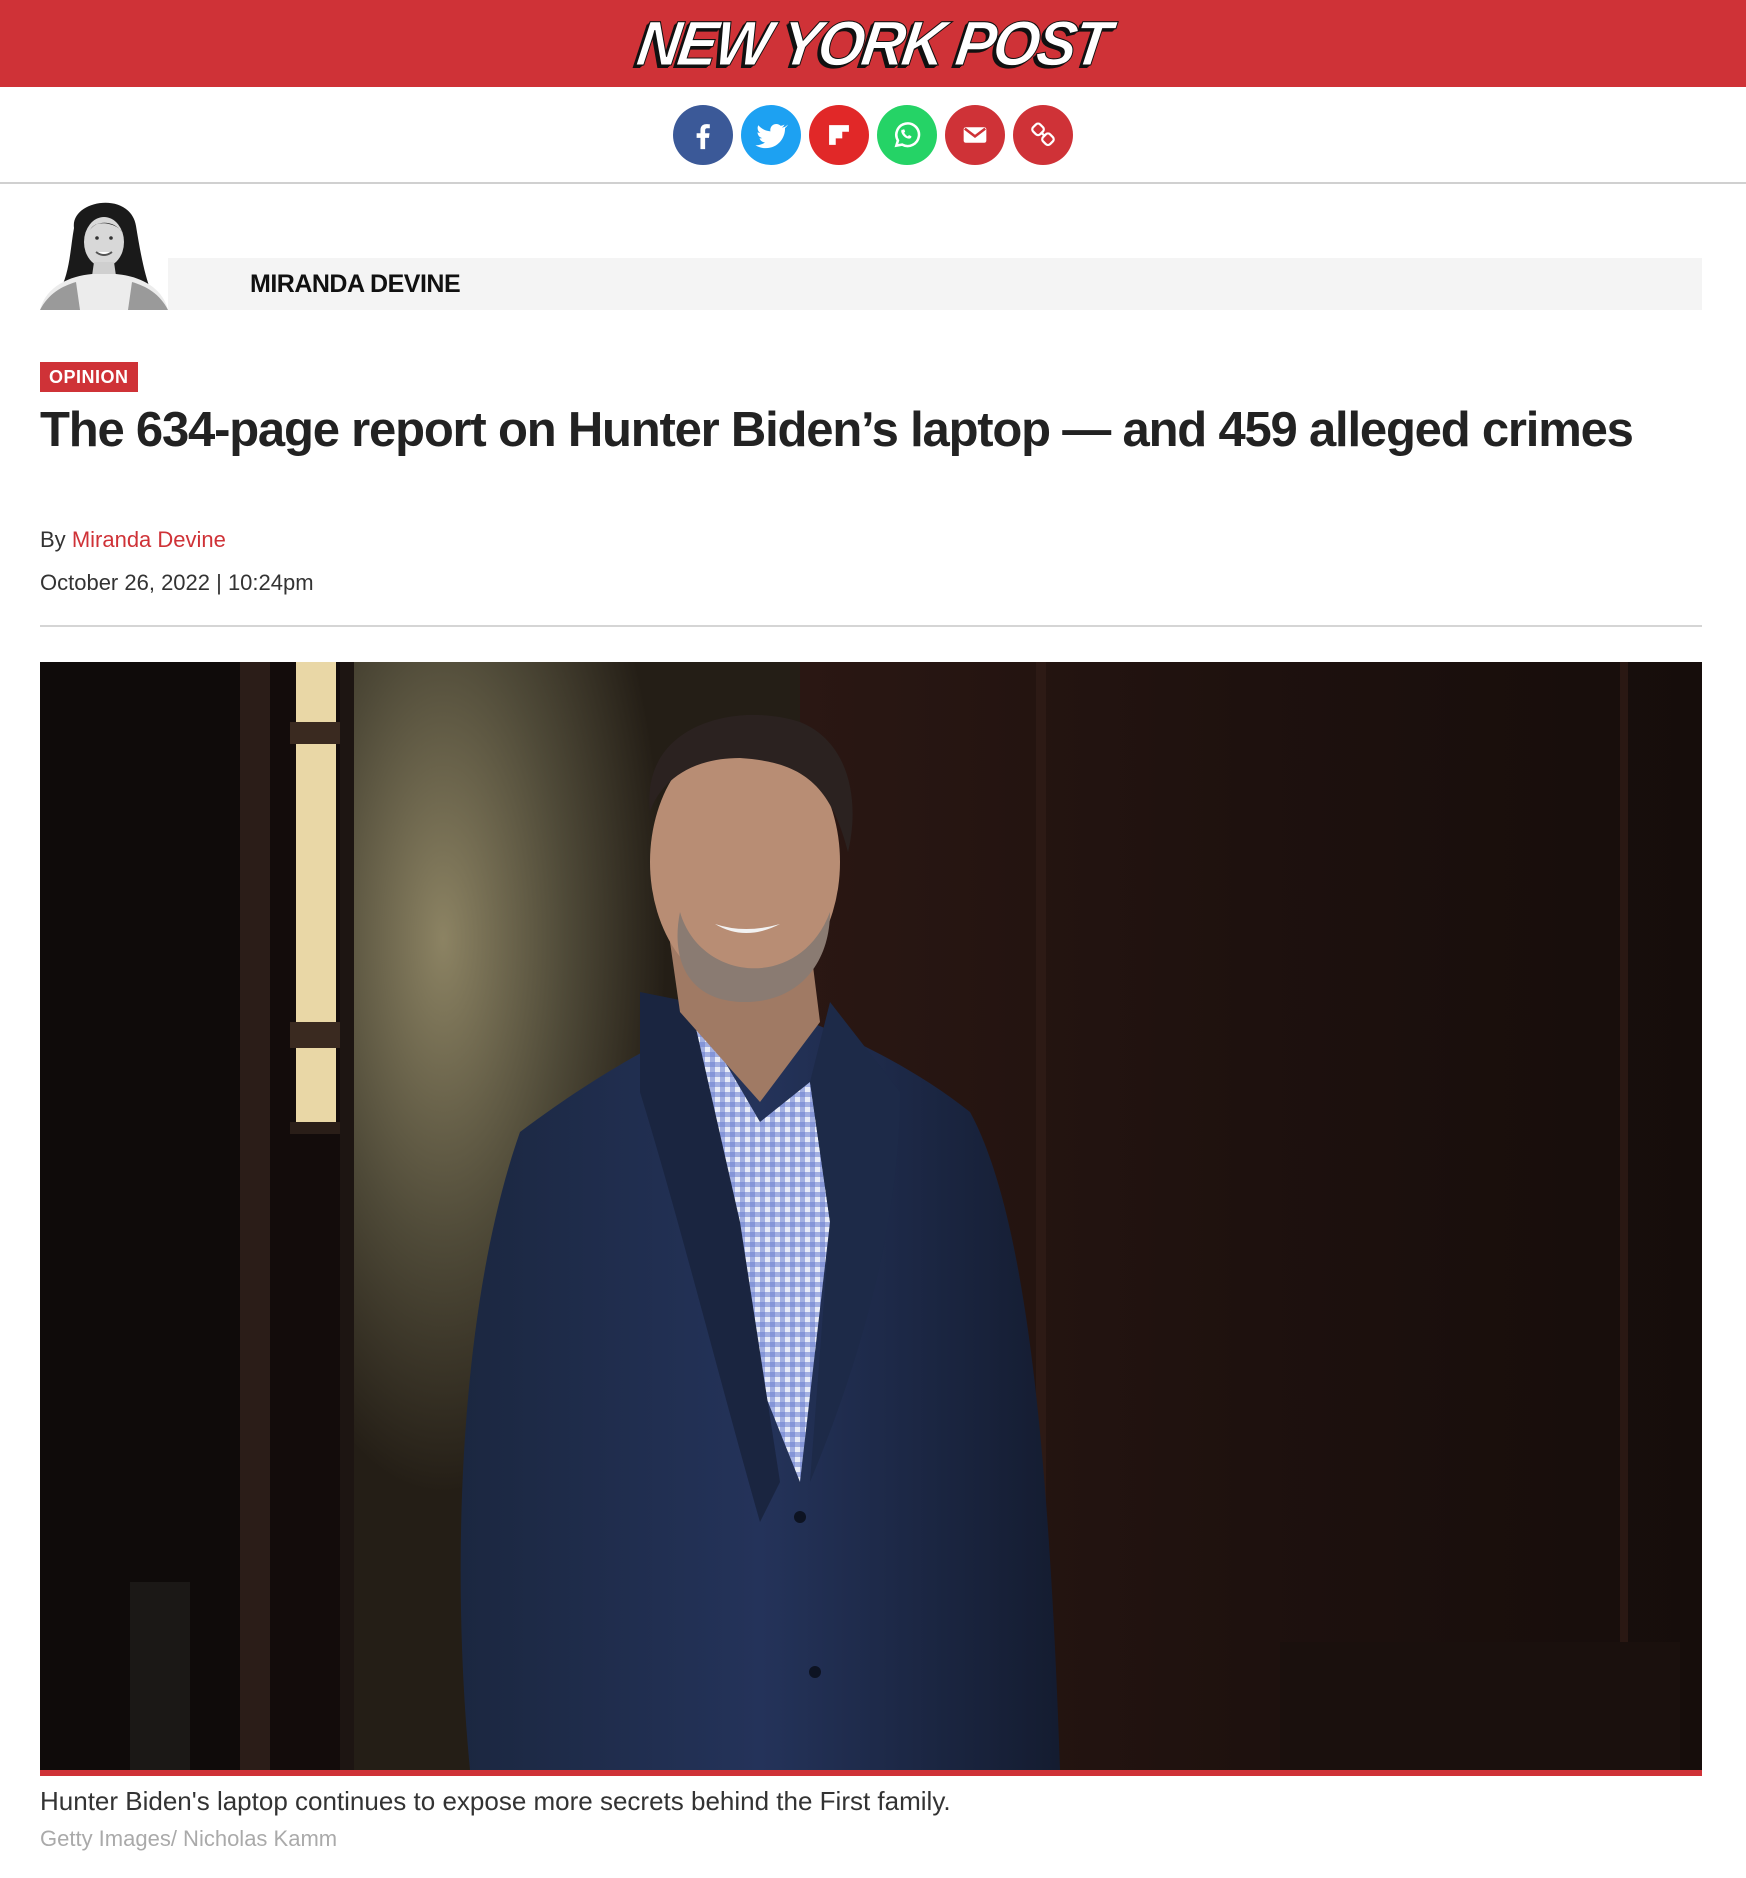 Image resolution: width=1746 pixels, height=1878 pixels. I want to click on email-share-button, so click(975, 134).